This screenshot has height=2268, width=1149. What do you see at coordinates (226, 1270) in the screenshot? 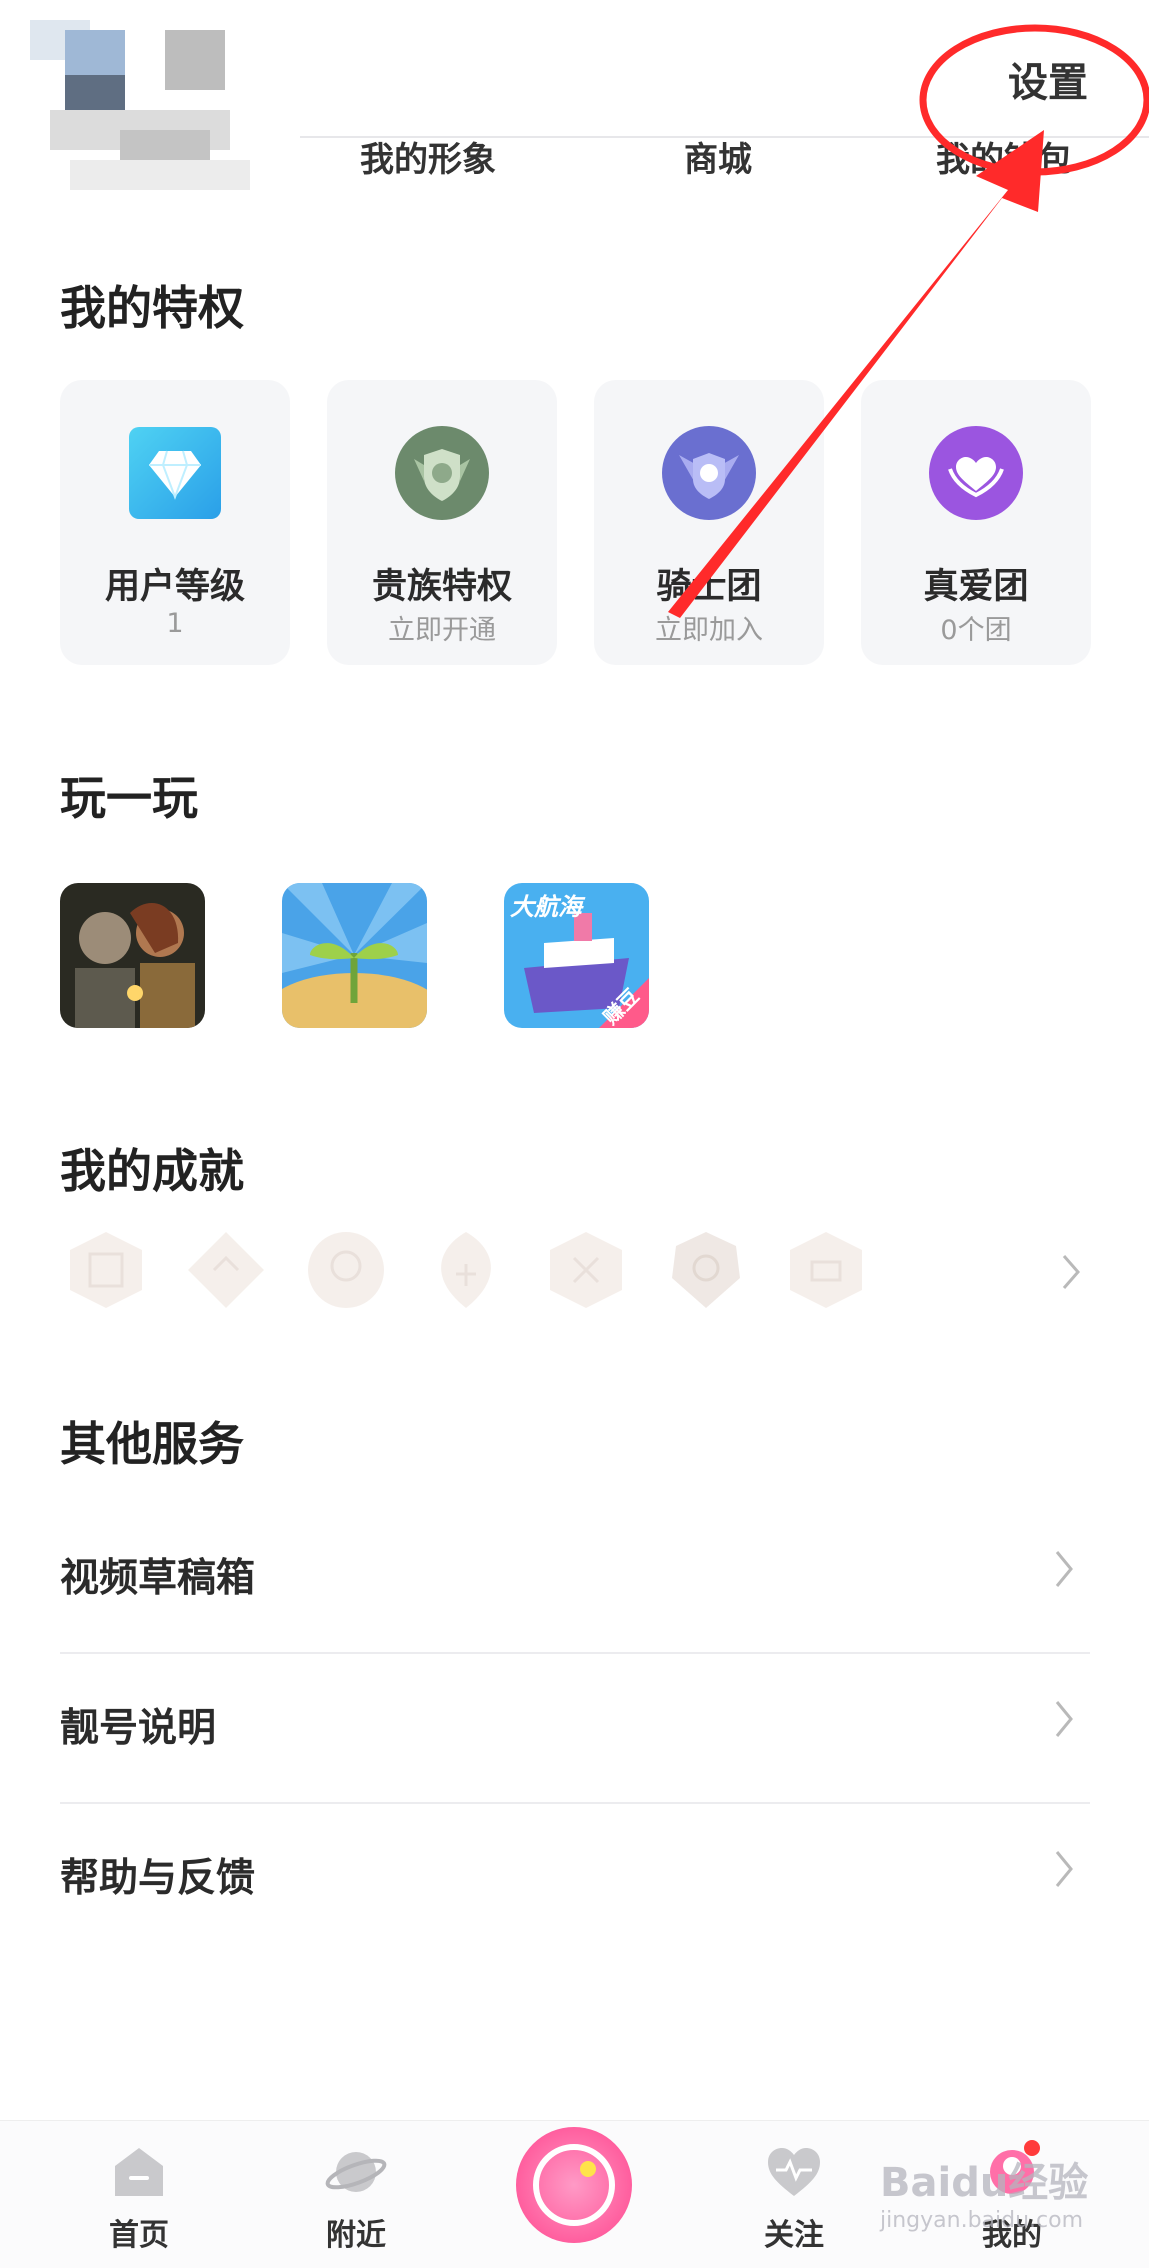
I see `badge-2-icon` at bounding box center [226, 1270].